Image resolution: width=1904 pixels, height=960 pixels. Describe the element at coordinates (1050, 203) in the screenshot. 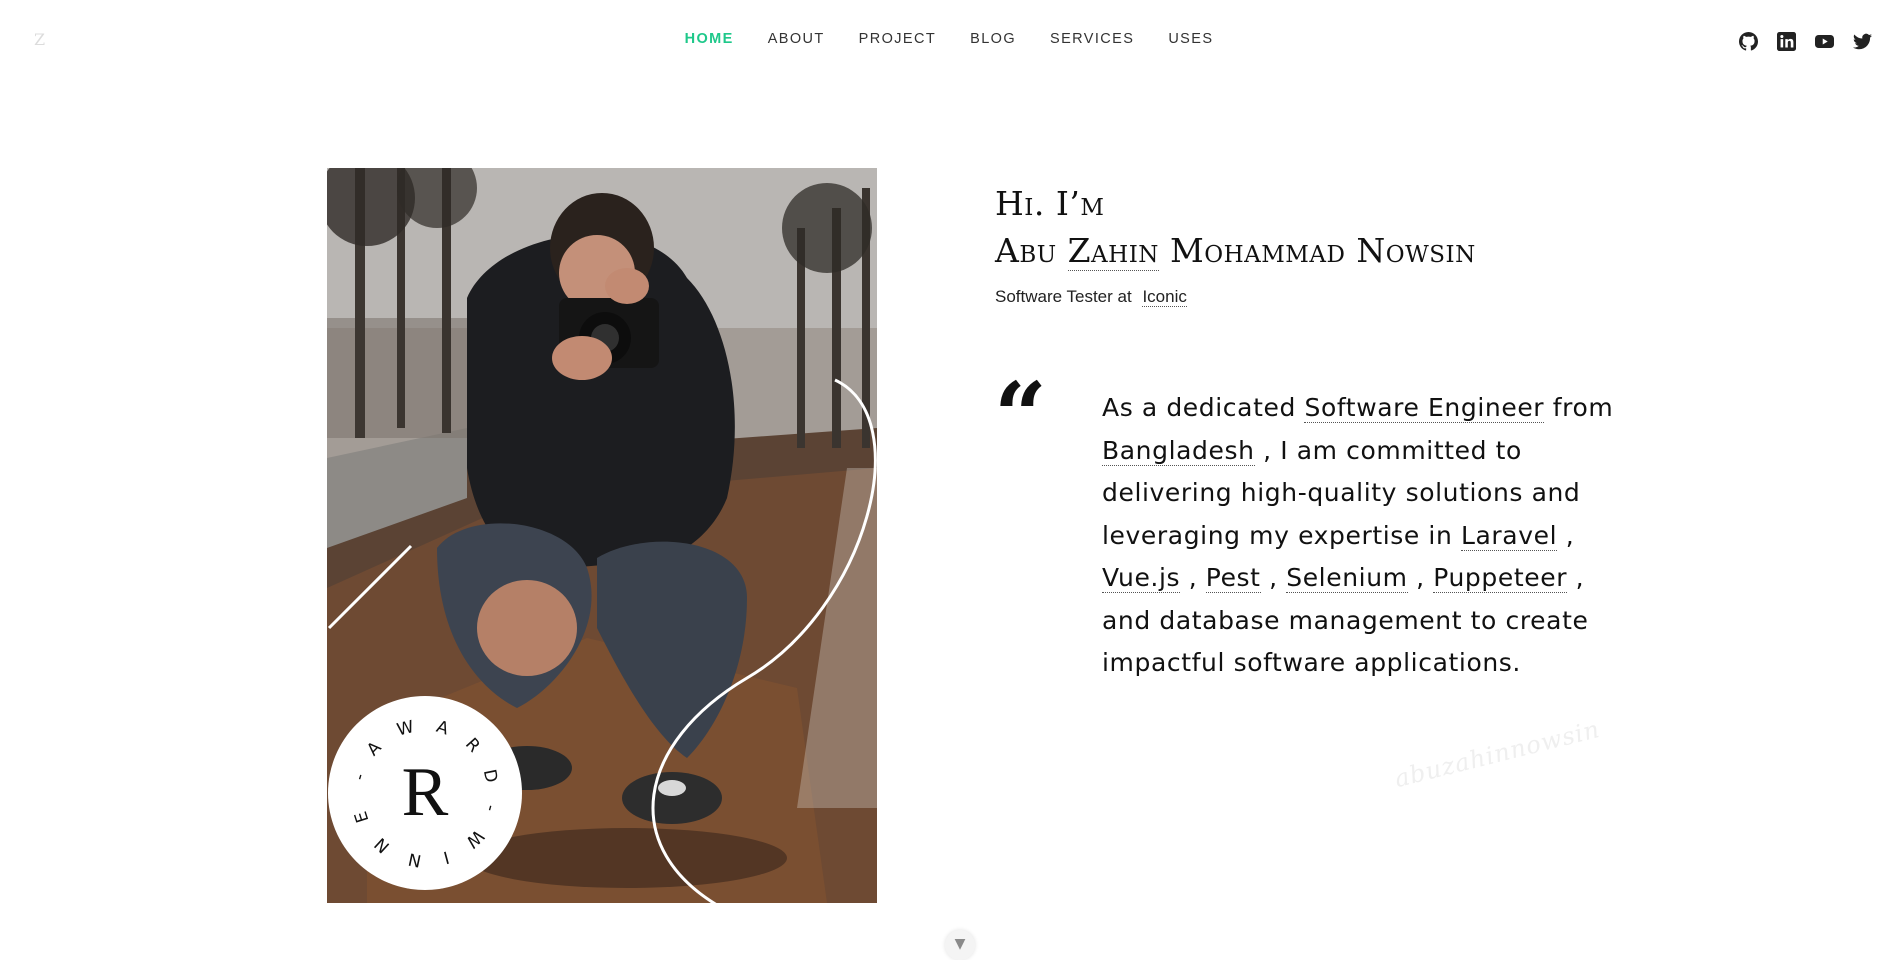

I see `greeting-line: Hi. I’m` at that location.